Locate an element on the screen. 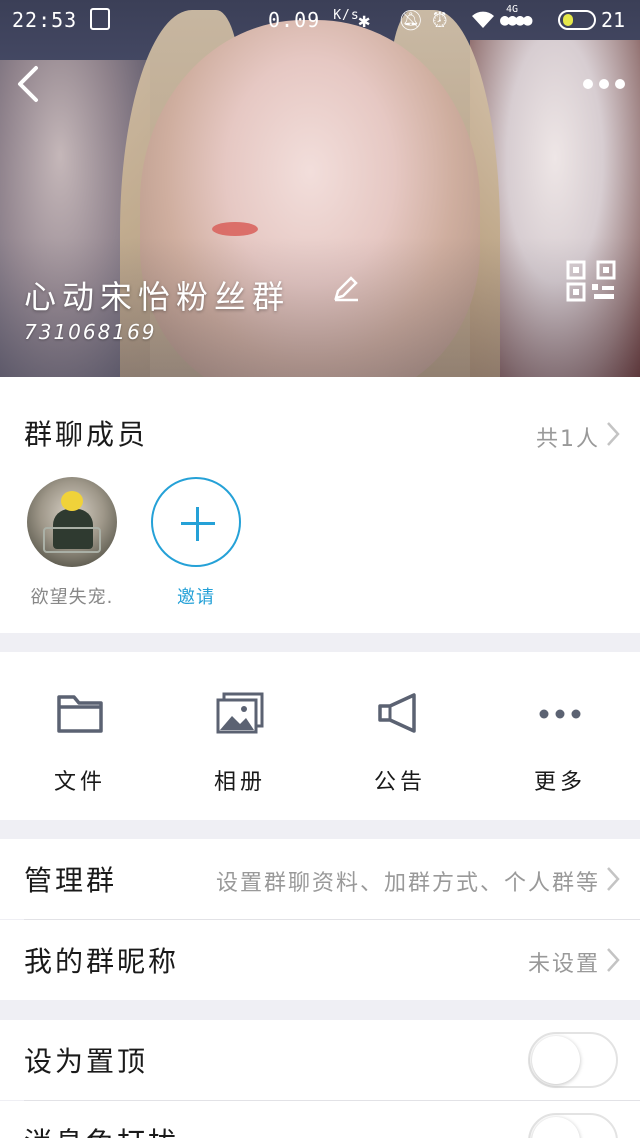  feature-announcement: 公告 is located at coordinates (400, 744).